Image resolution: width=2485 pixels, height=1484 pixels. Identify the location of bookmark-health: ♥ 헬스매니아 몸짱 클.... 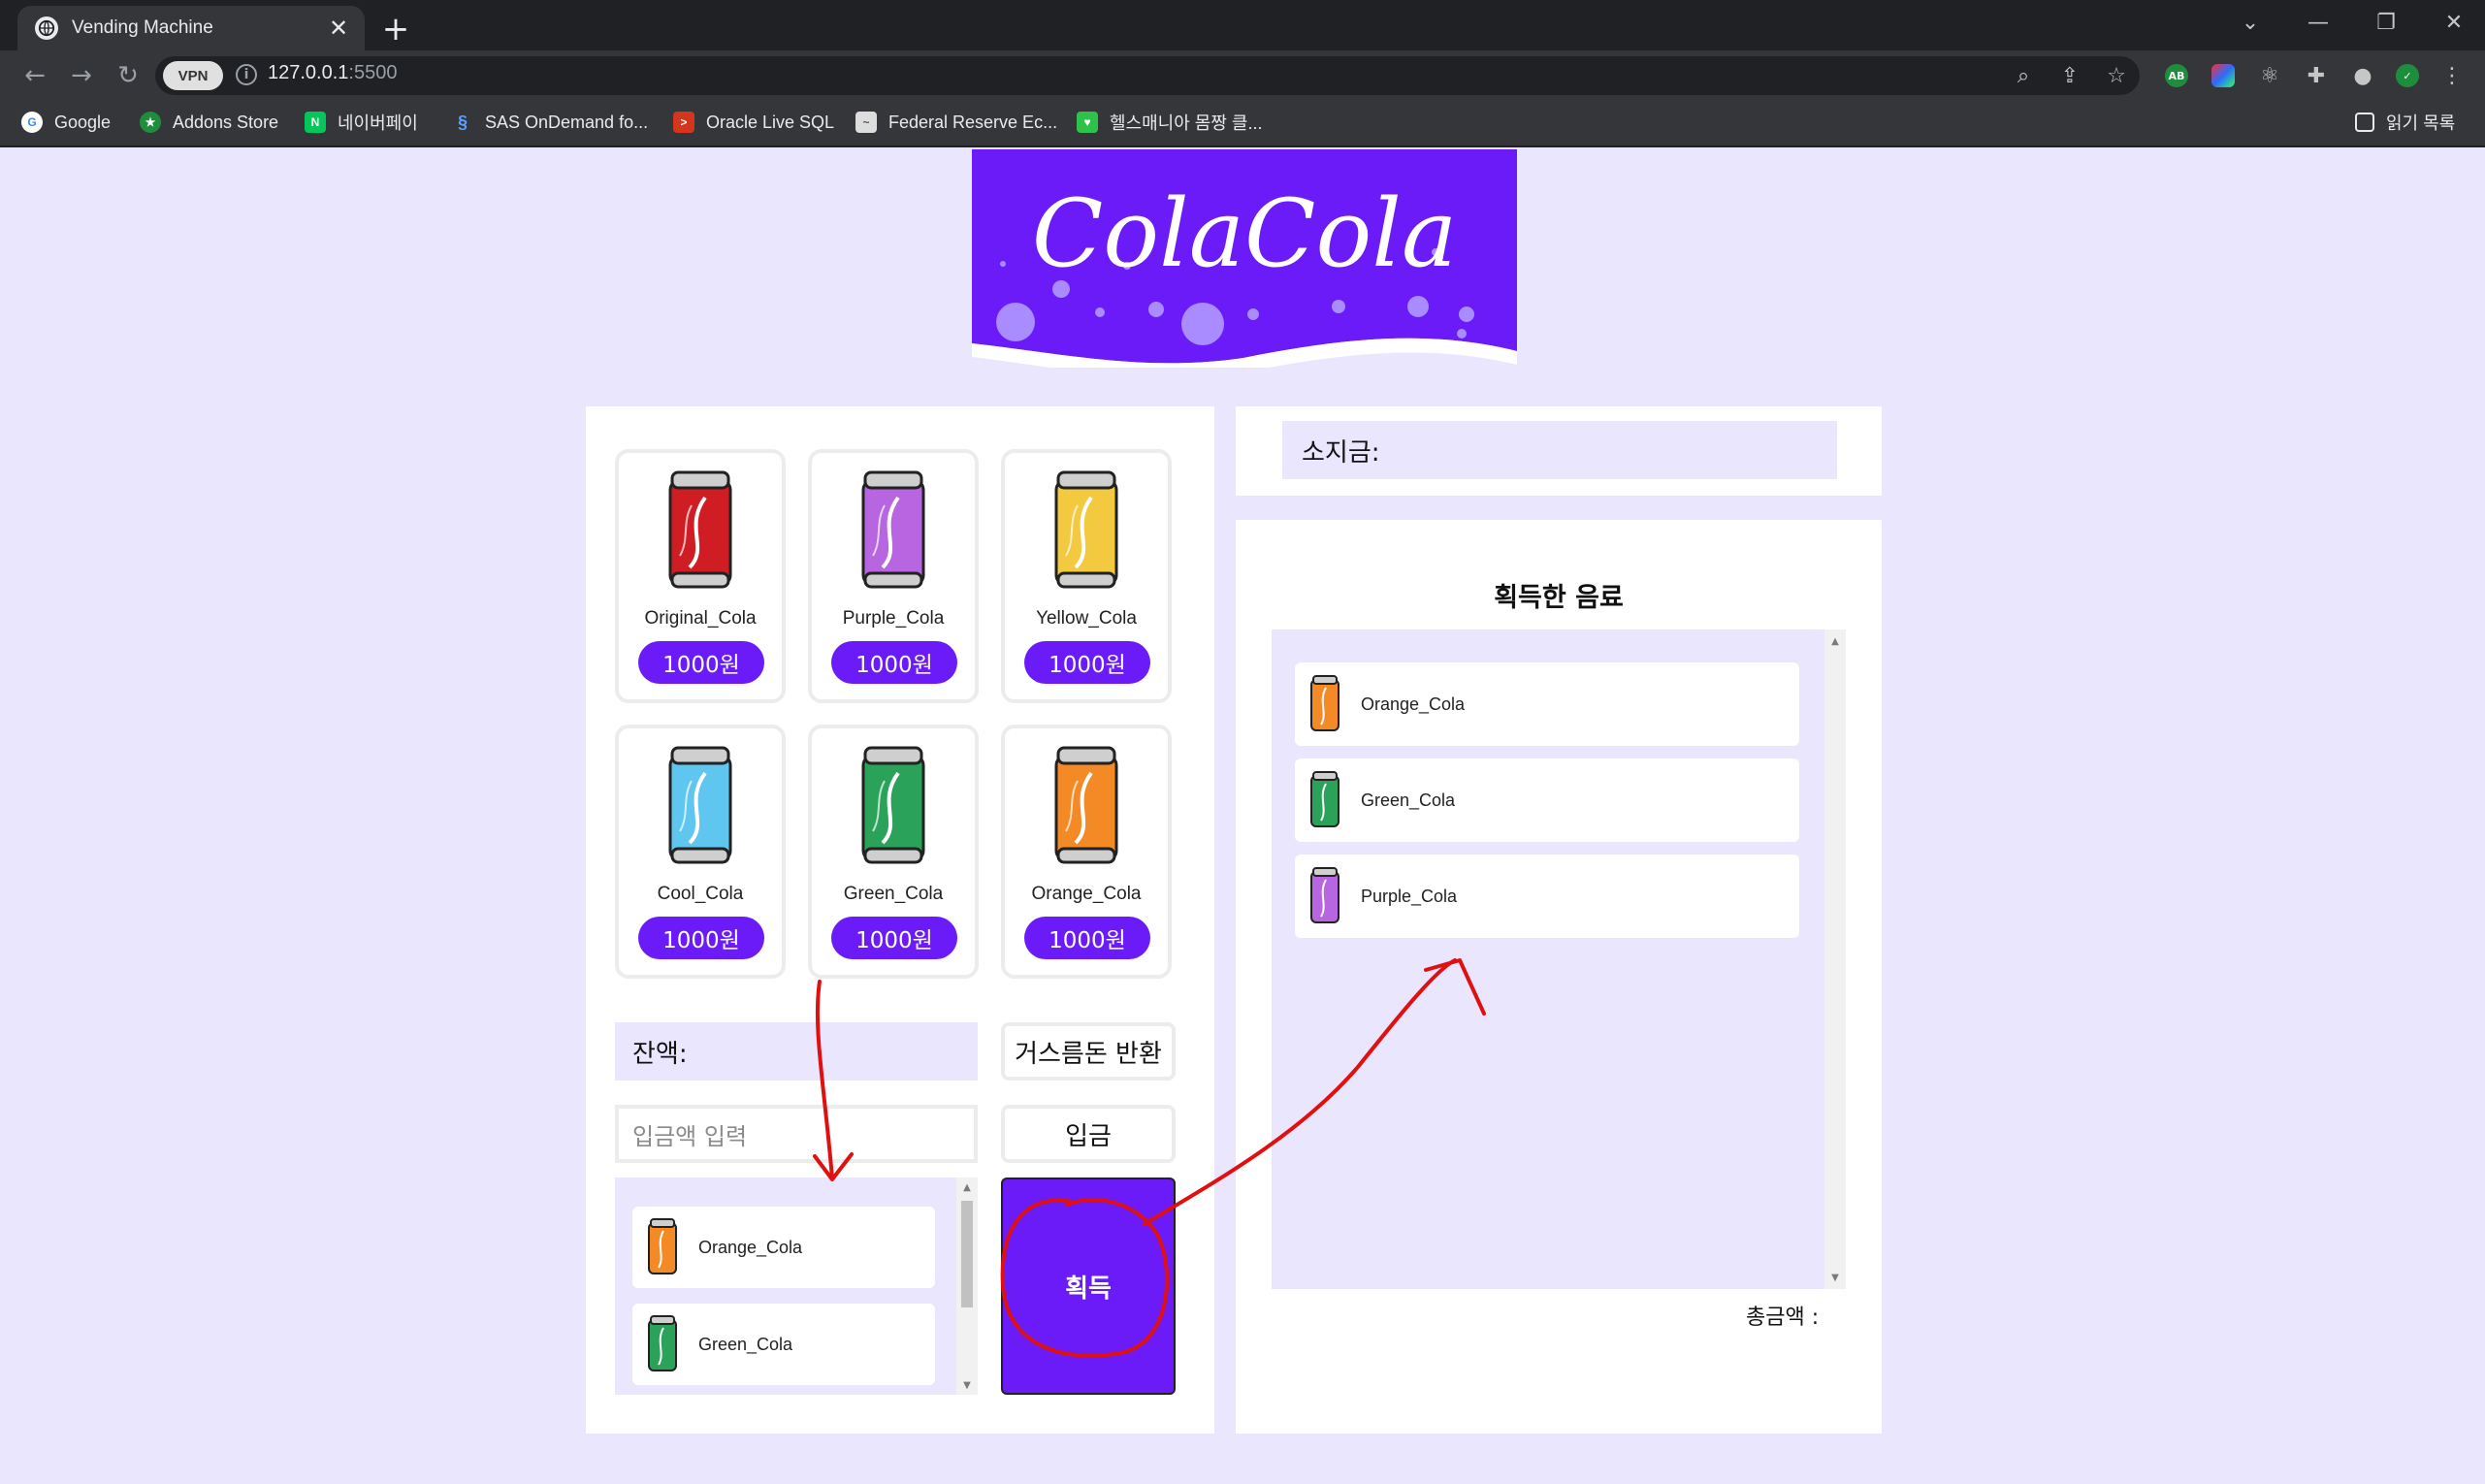
(1169, 122).